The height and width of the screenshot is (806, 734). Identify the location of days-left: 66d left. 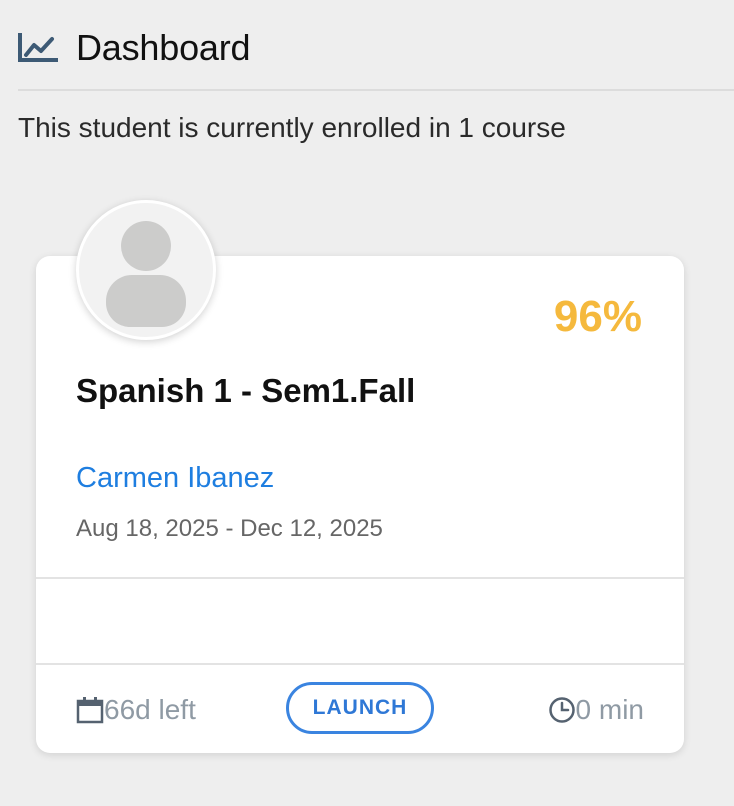
(136, 710).